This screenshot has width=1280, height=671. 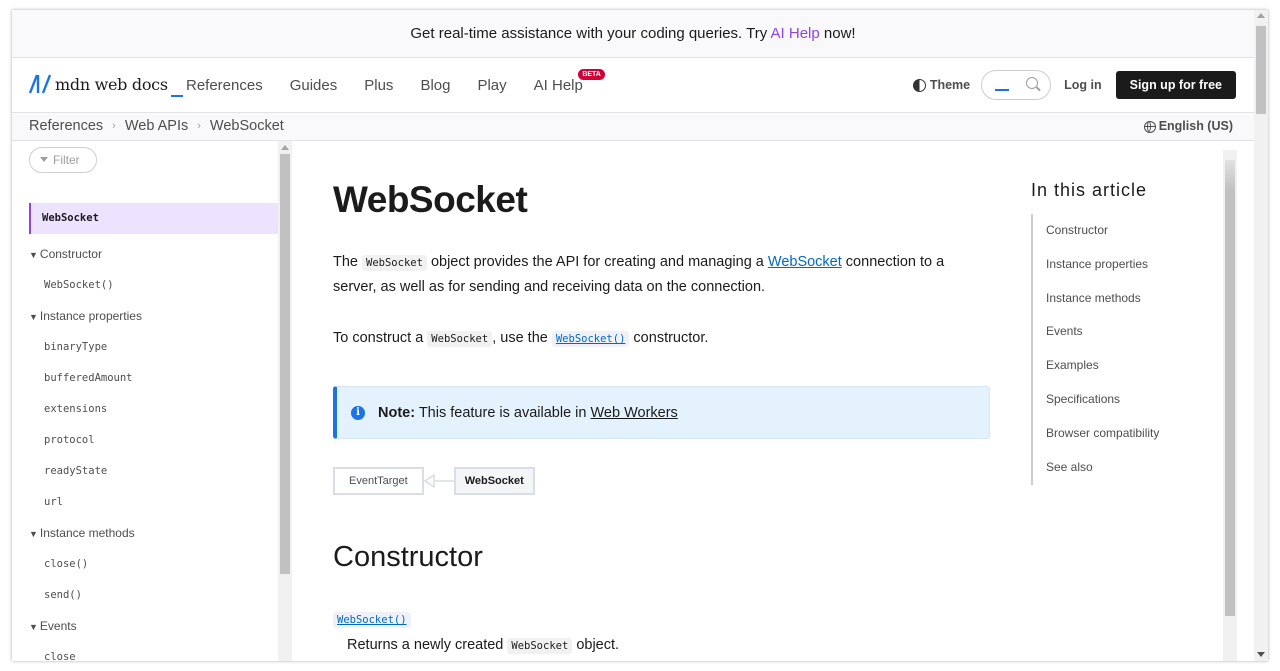 What do you see at coordinates (58, 626) in the screenshot?
I see `sidebar-group-label: Events` at bounding box center [58, 626].